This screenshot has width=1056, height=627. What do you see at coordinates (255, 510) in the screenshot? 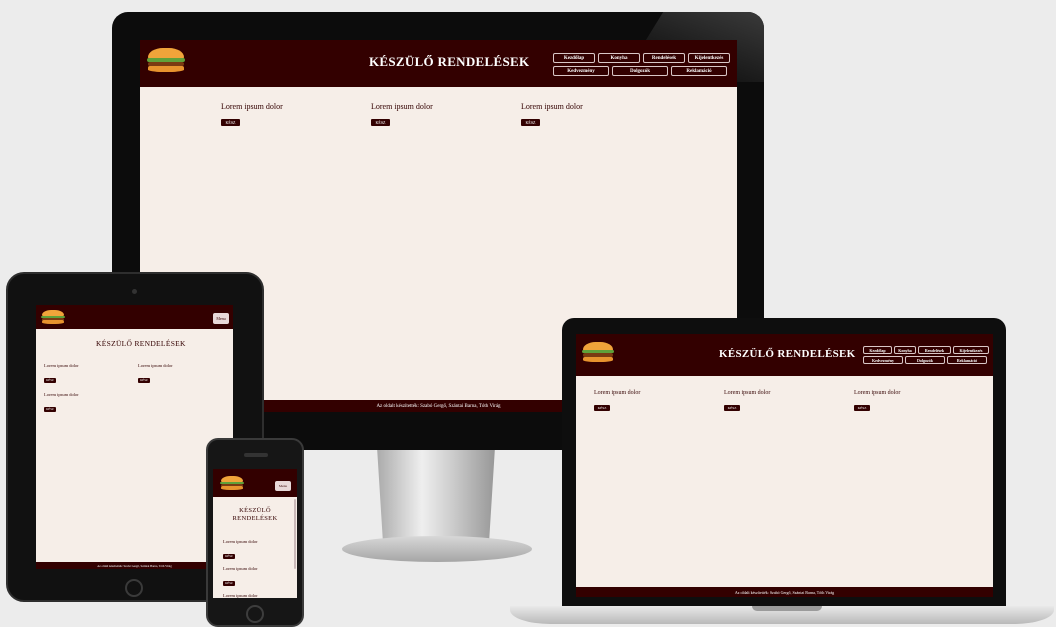
I see `page-title-line1: KÉSZÜLŐ` at bounding box center [255, 510].